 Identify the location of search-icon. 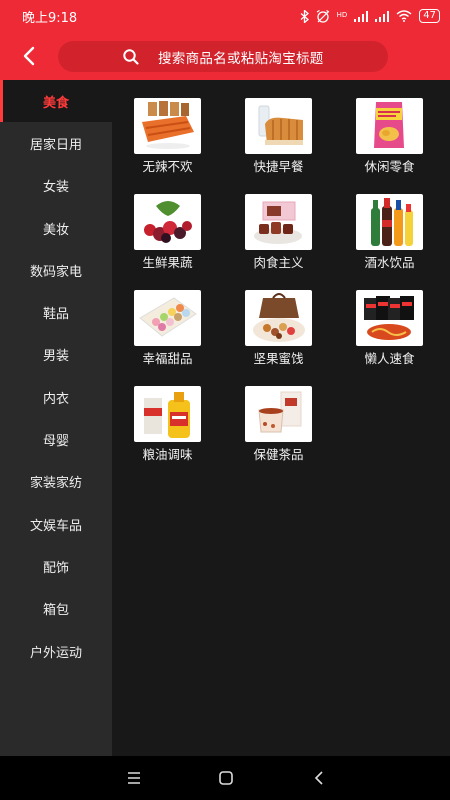
(131, 57).